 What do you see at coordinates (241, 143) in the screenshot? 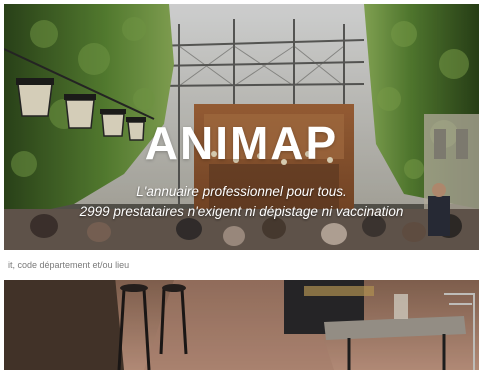
I see `brand-title: ANIMAP` at bounding box center [241, 143].